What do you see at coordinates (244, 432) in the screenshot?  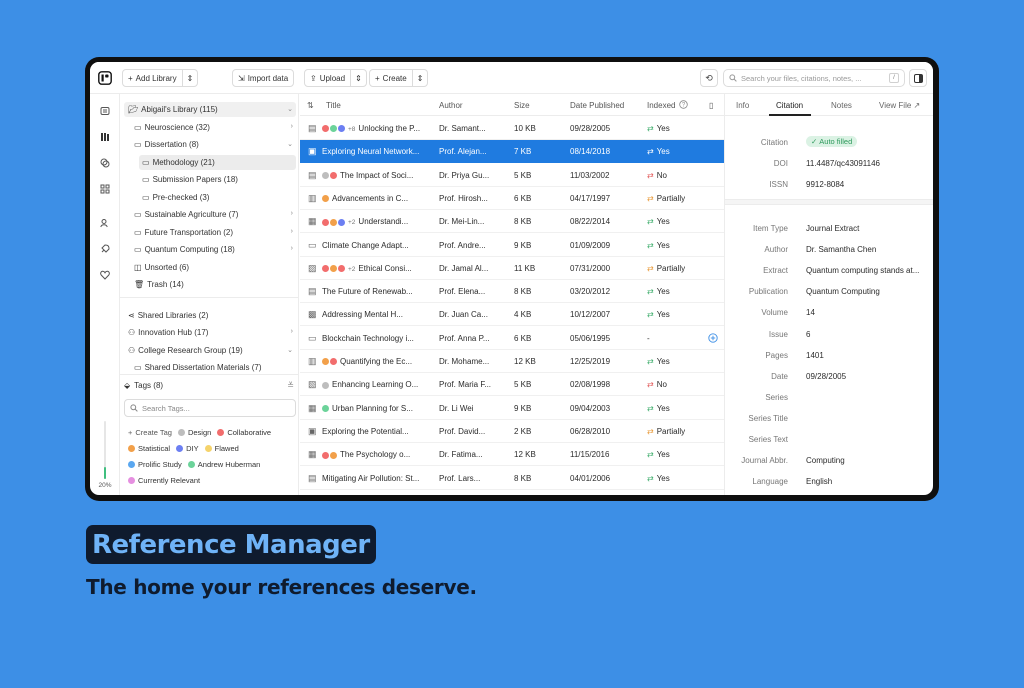 I see `tag-collaborative: Collaborative` at bounding box center [244, 432].